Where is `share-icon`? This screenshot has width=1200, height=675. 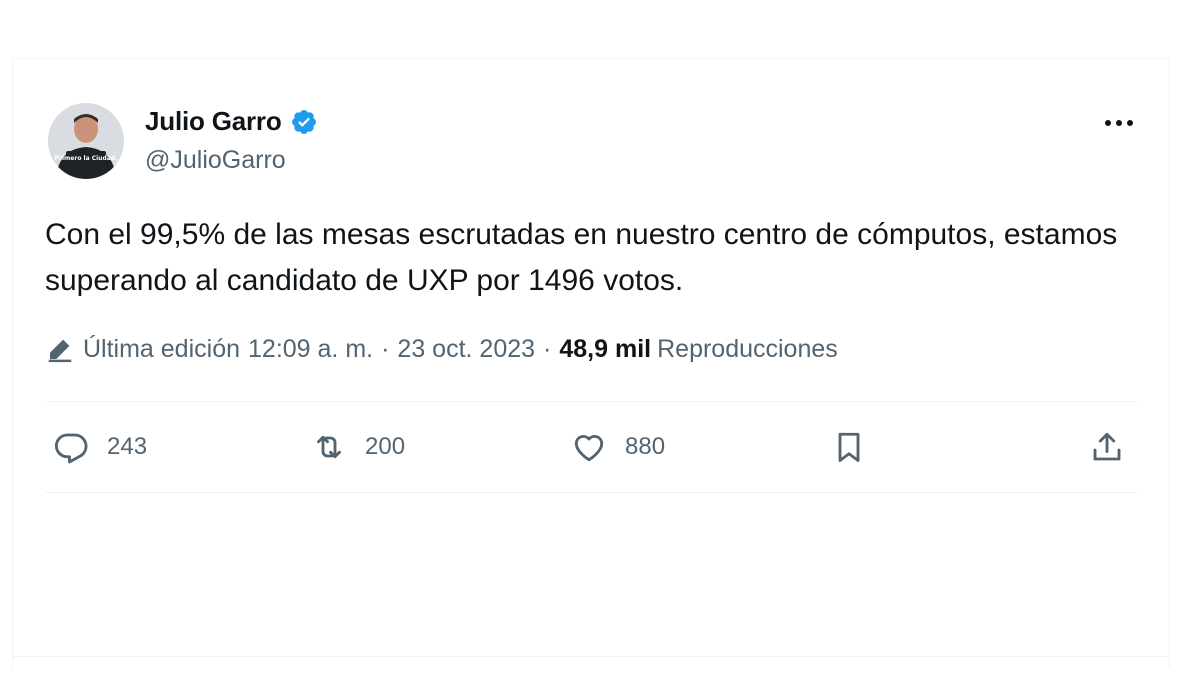
share-icon is located at coordinates (1107, 446).